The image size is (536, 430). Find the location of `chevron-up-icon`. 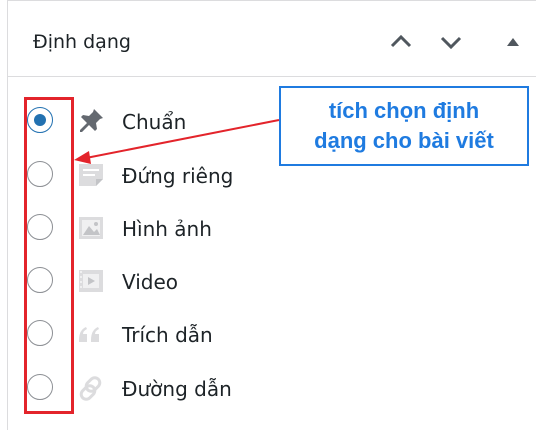

chevron-up-icon is located at coordinates (401, 41).